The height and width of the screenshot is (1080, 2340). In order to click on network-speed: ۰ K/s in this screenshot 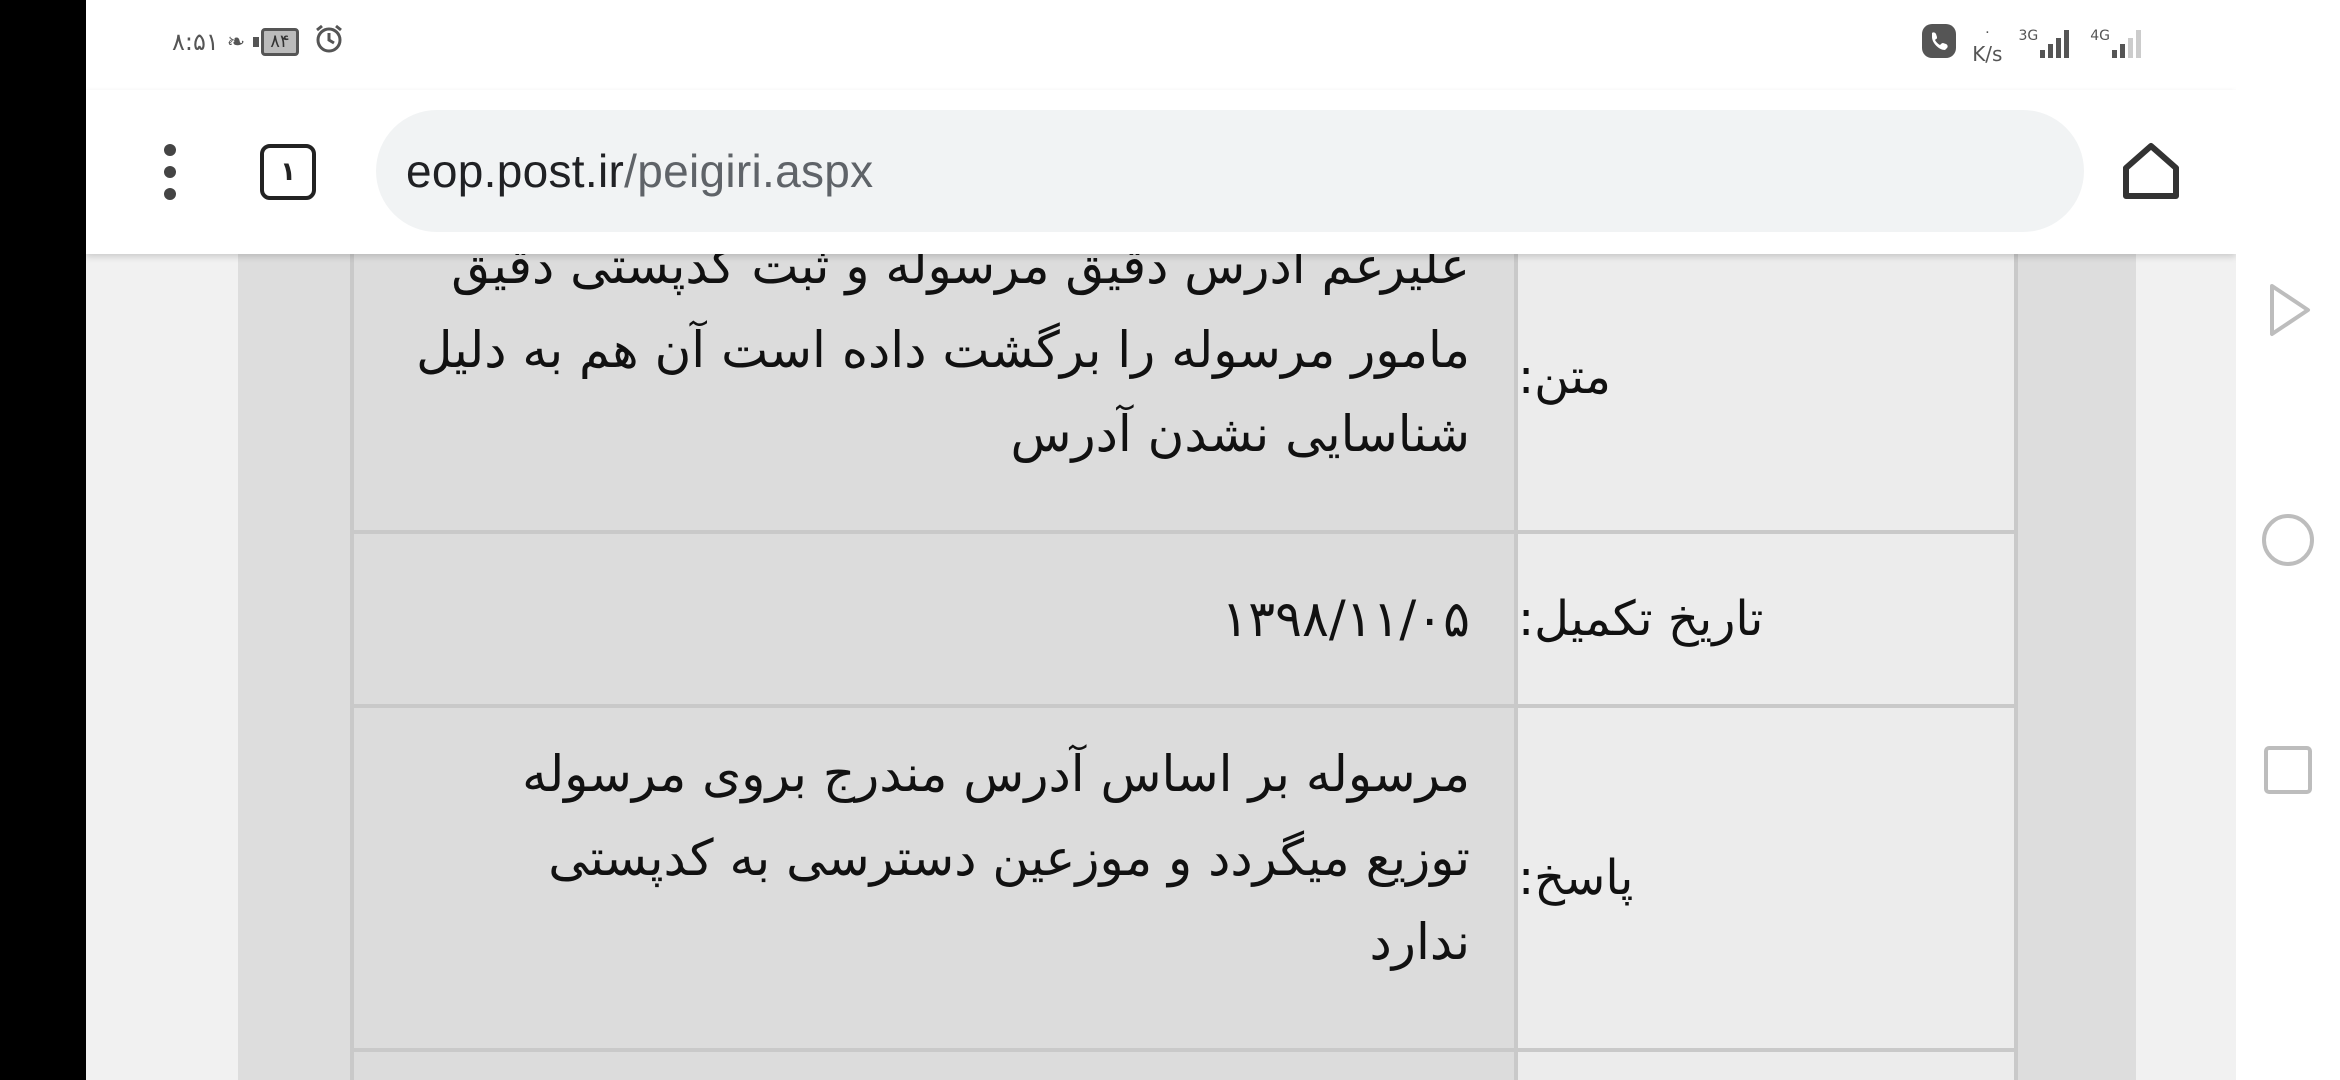, I will do `click(1987, 45)`.